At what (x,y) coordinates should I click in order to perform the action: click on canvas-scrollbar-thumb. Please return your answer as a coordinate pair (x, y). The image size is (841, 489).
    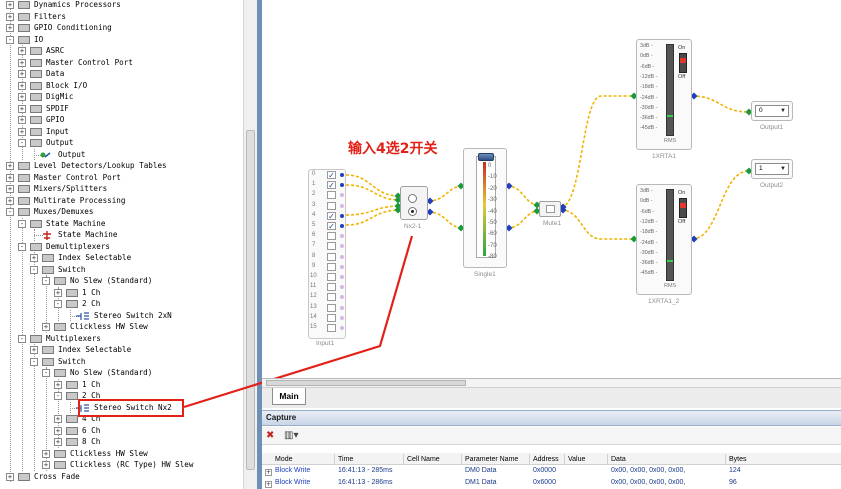
    Looking at the image, I should click on (366, 383).